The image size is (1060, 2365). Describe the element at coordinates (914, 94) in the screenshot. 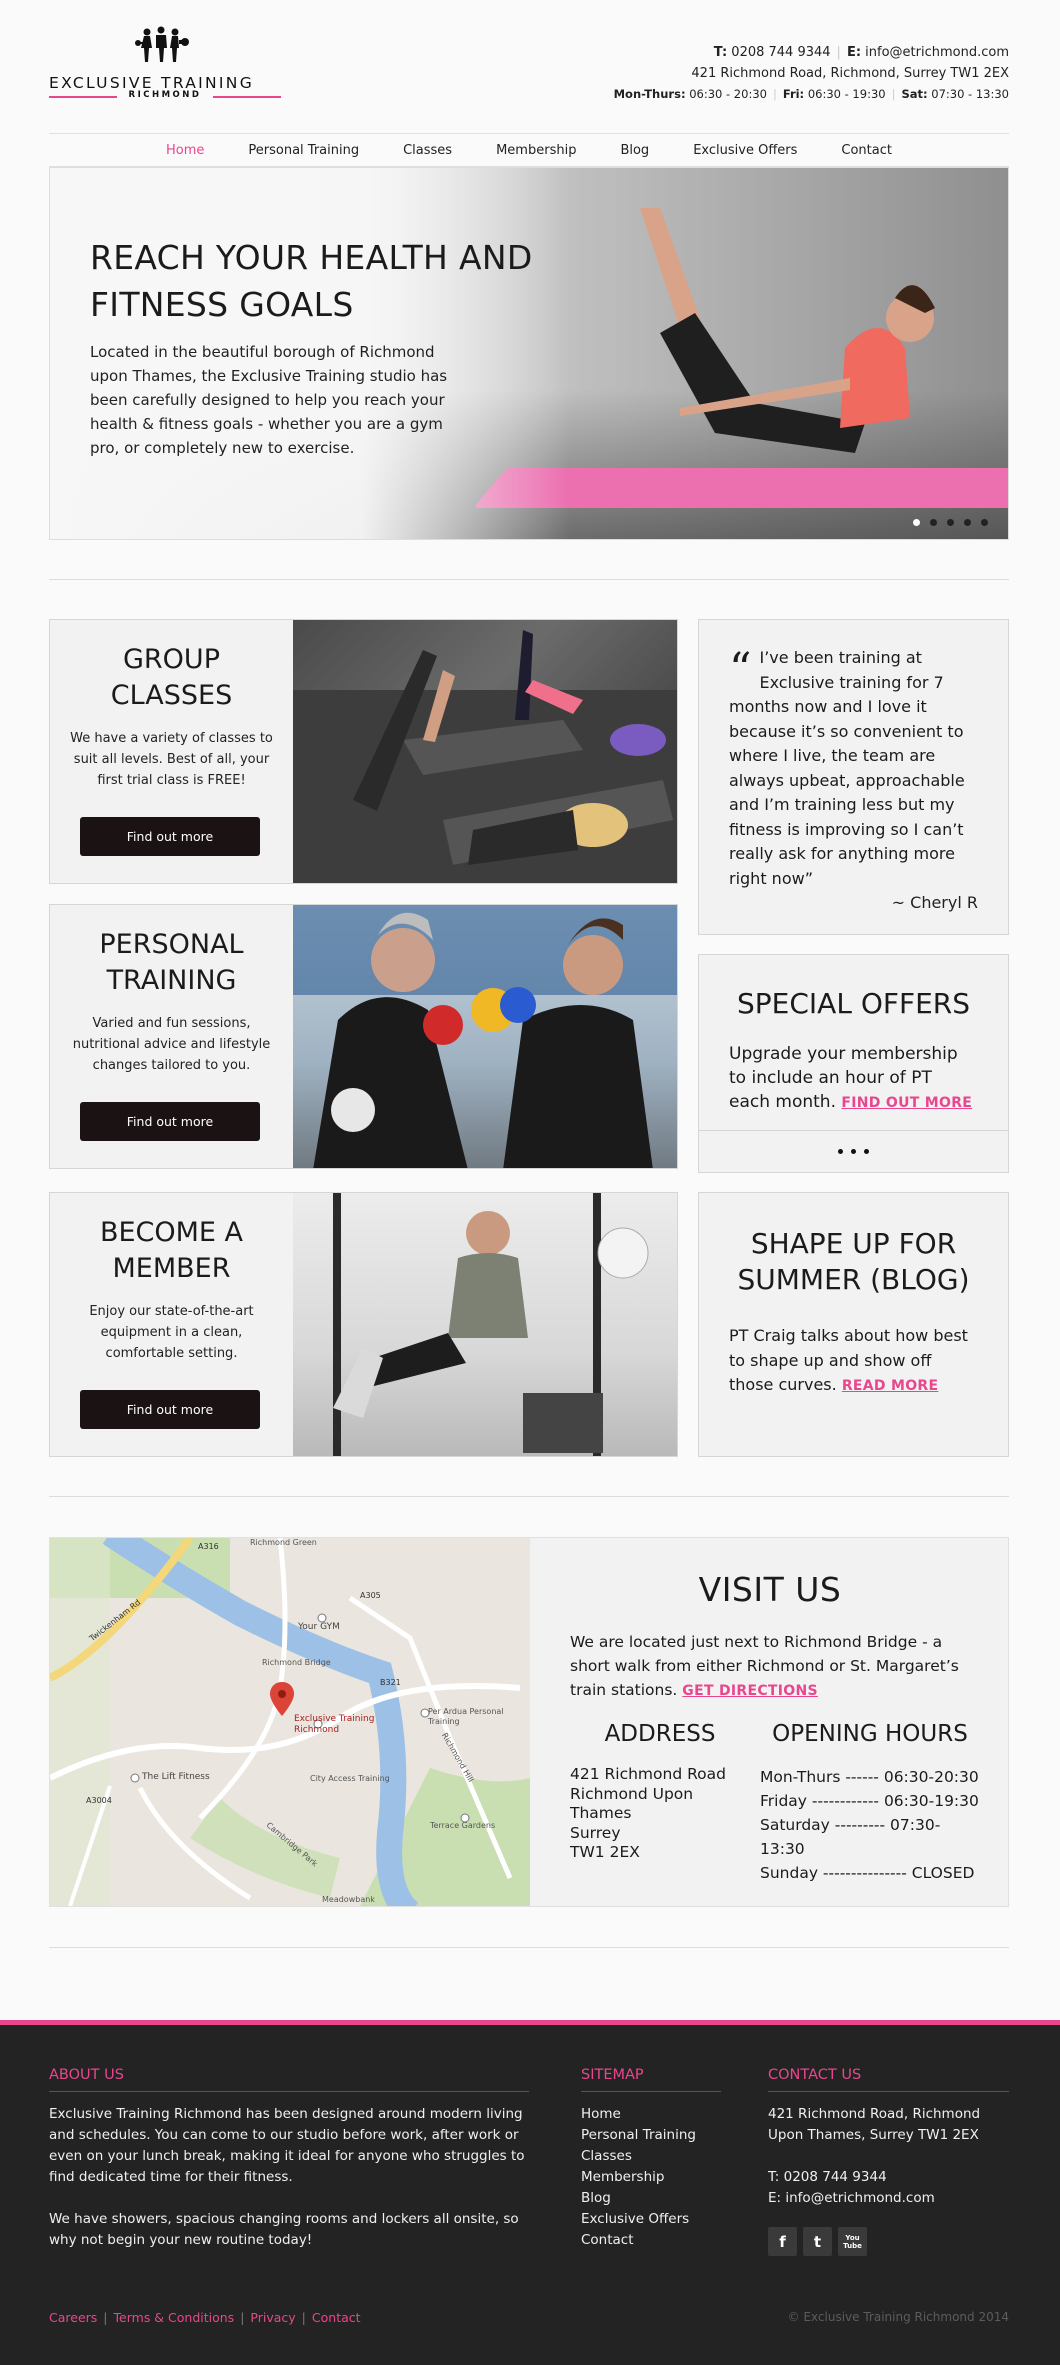

I see `hours-label-3: Sat:` at that location.